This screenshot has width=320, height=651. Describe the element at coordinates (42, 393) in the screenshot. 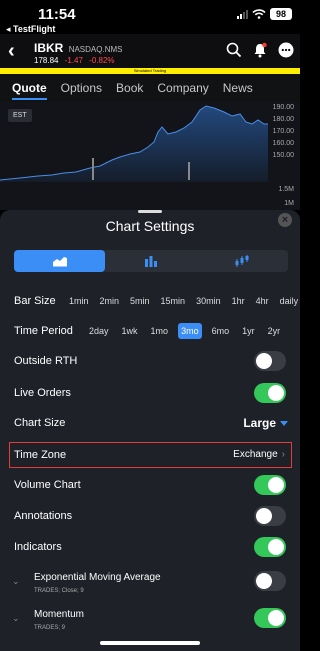

I see `live-orders-label: Live Orders` at that location.